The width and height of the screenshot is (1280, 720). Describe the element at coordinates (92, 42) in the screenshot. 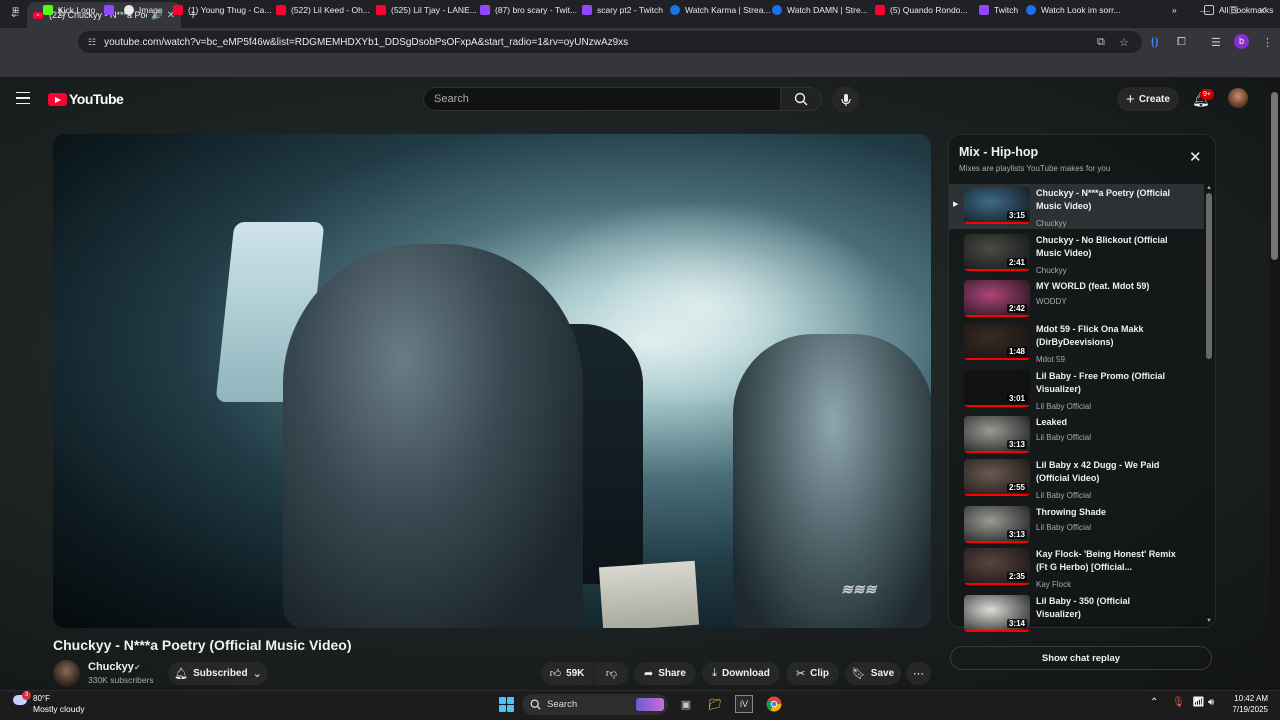

I see `site-info-icon: ☷` at that location.